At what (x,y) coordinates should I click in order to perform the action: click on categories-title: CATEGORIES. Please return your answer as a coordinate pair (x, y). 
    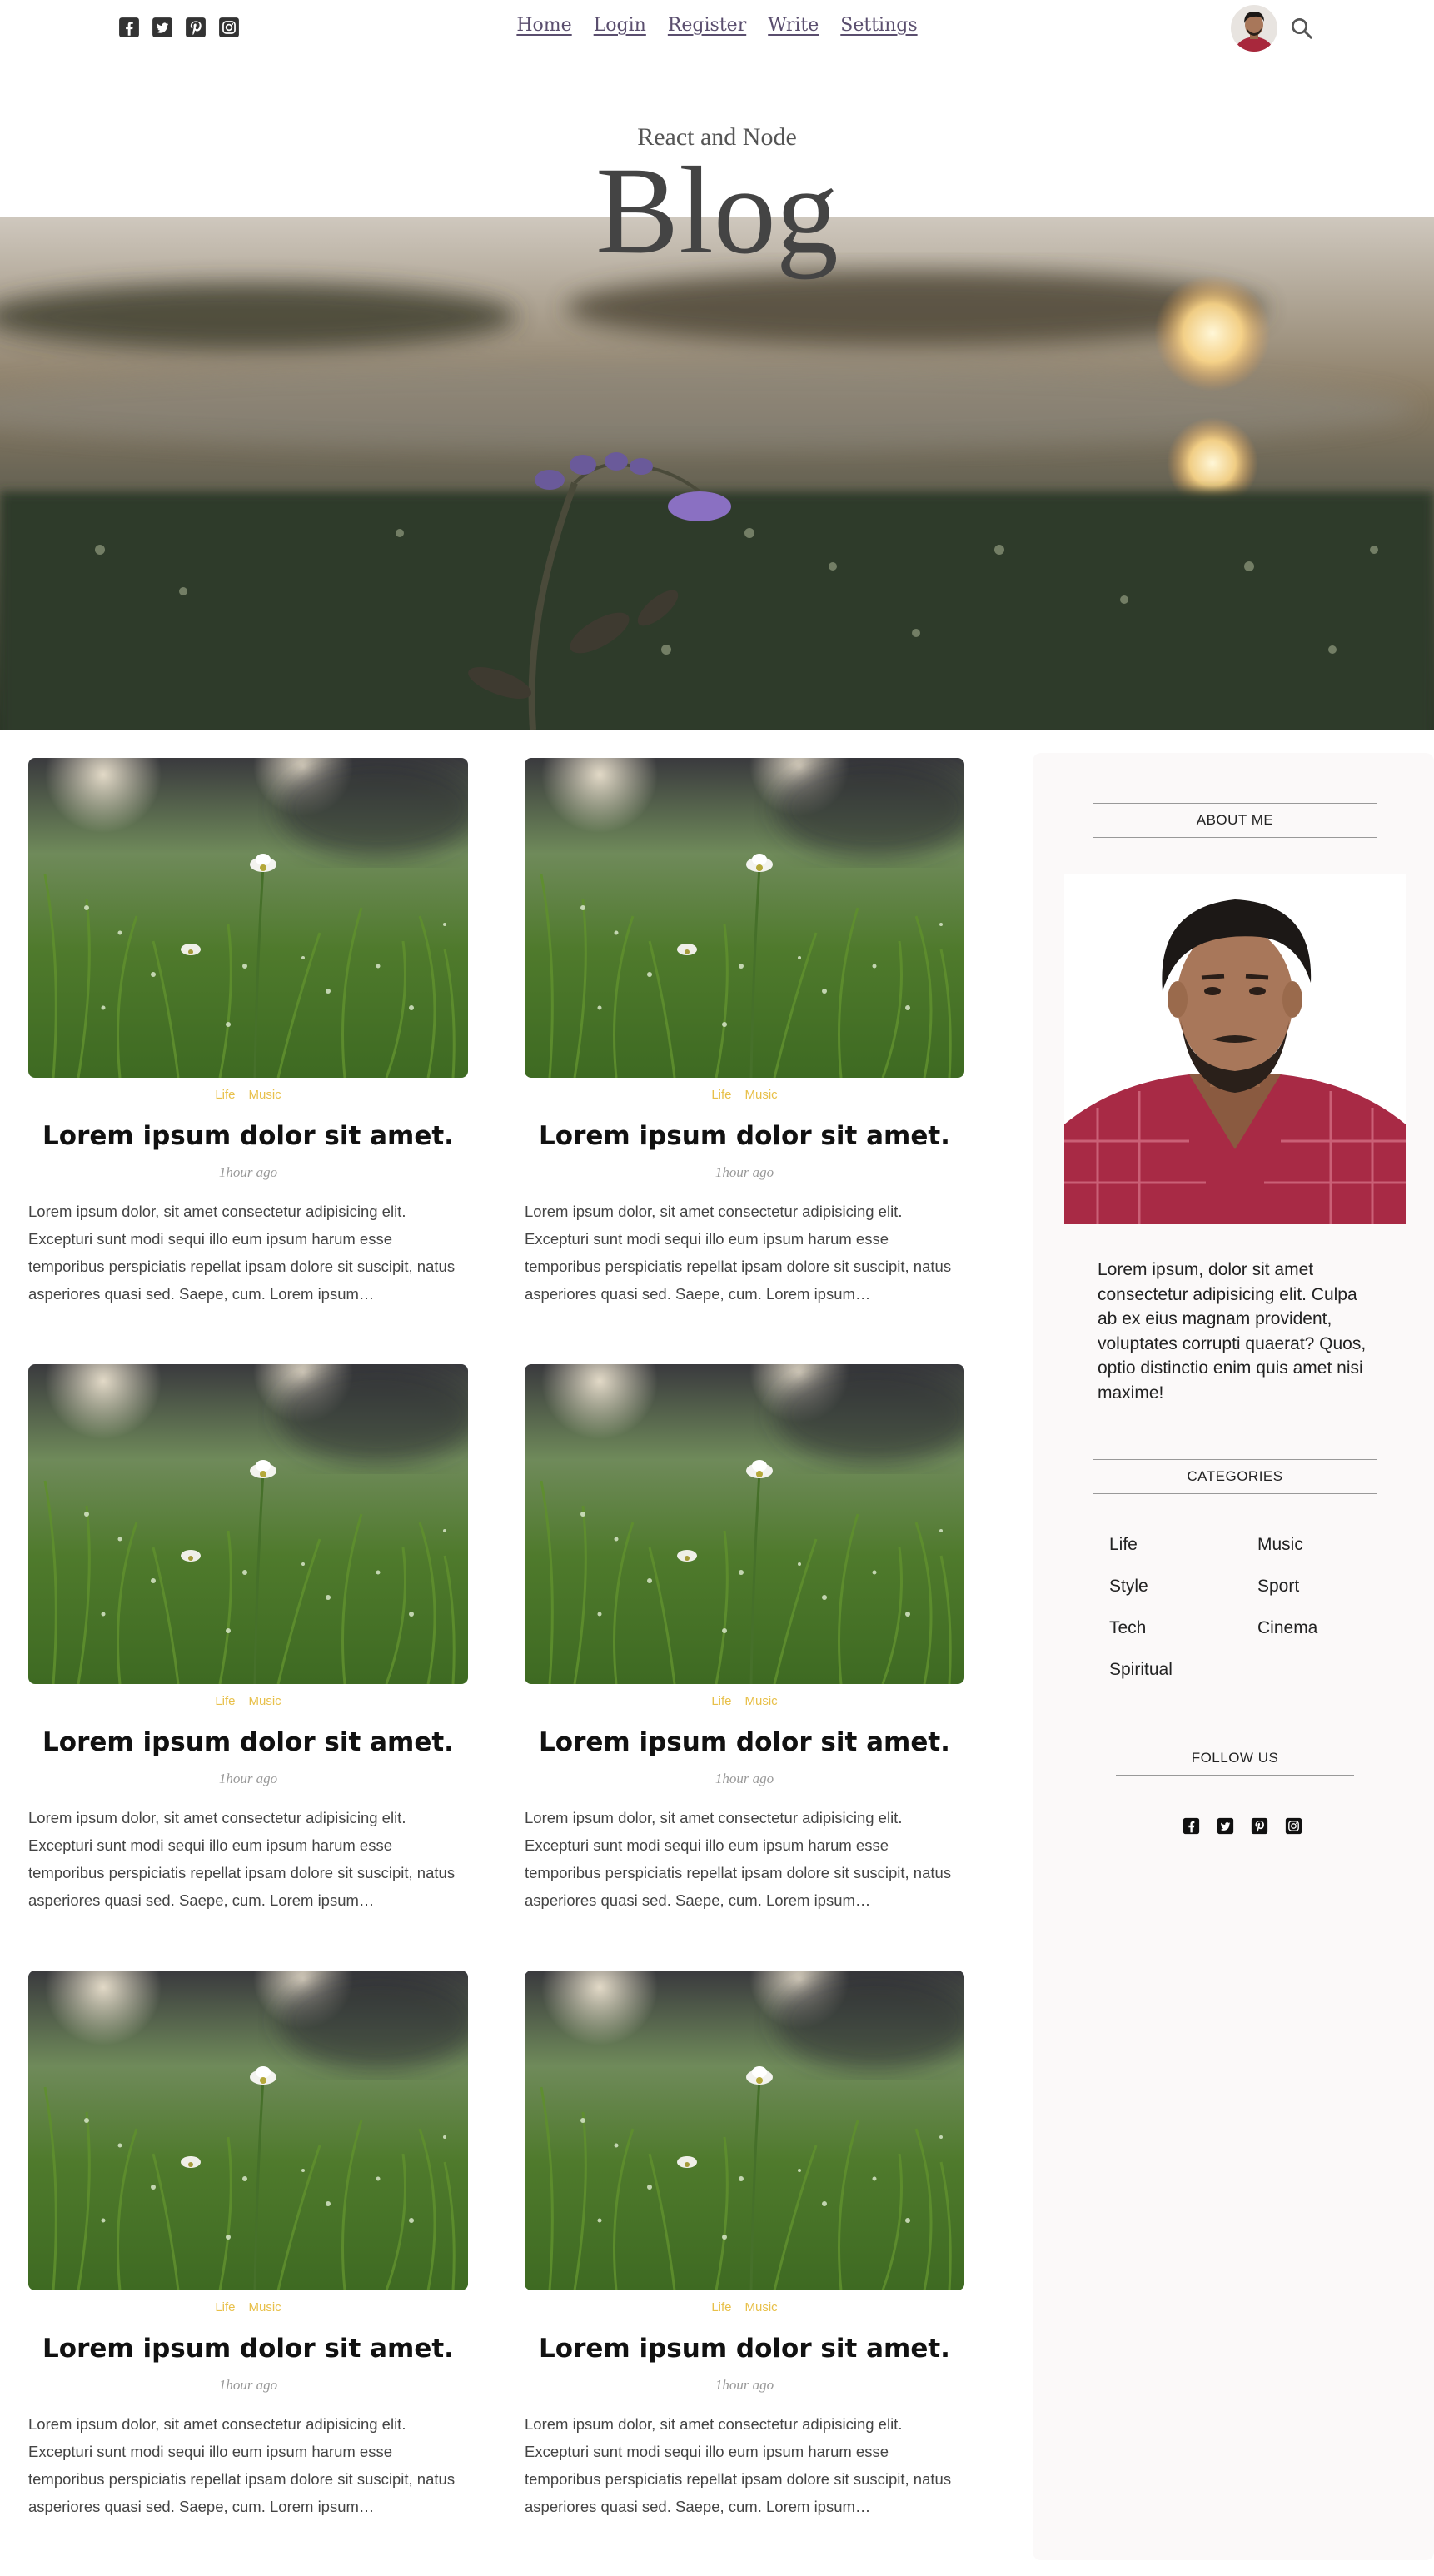
    Looking at the image, I should click on (1235, 1476).